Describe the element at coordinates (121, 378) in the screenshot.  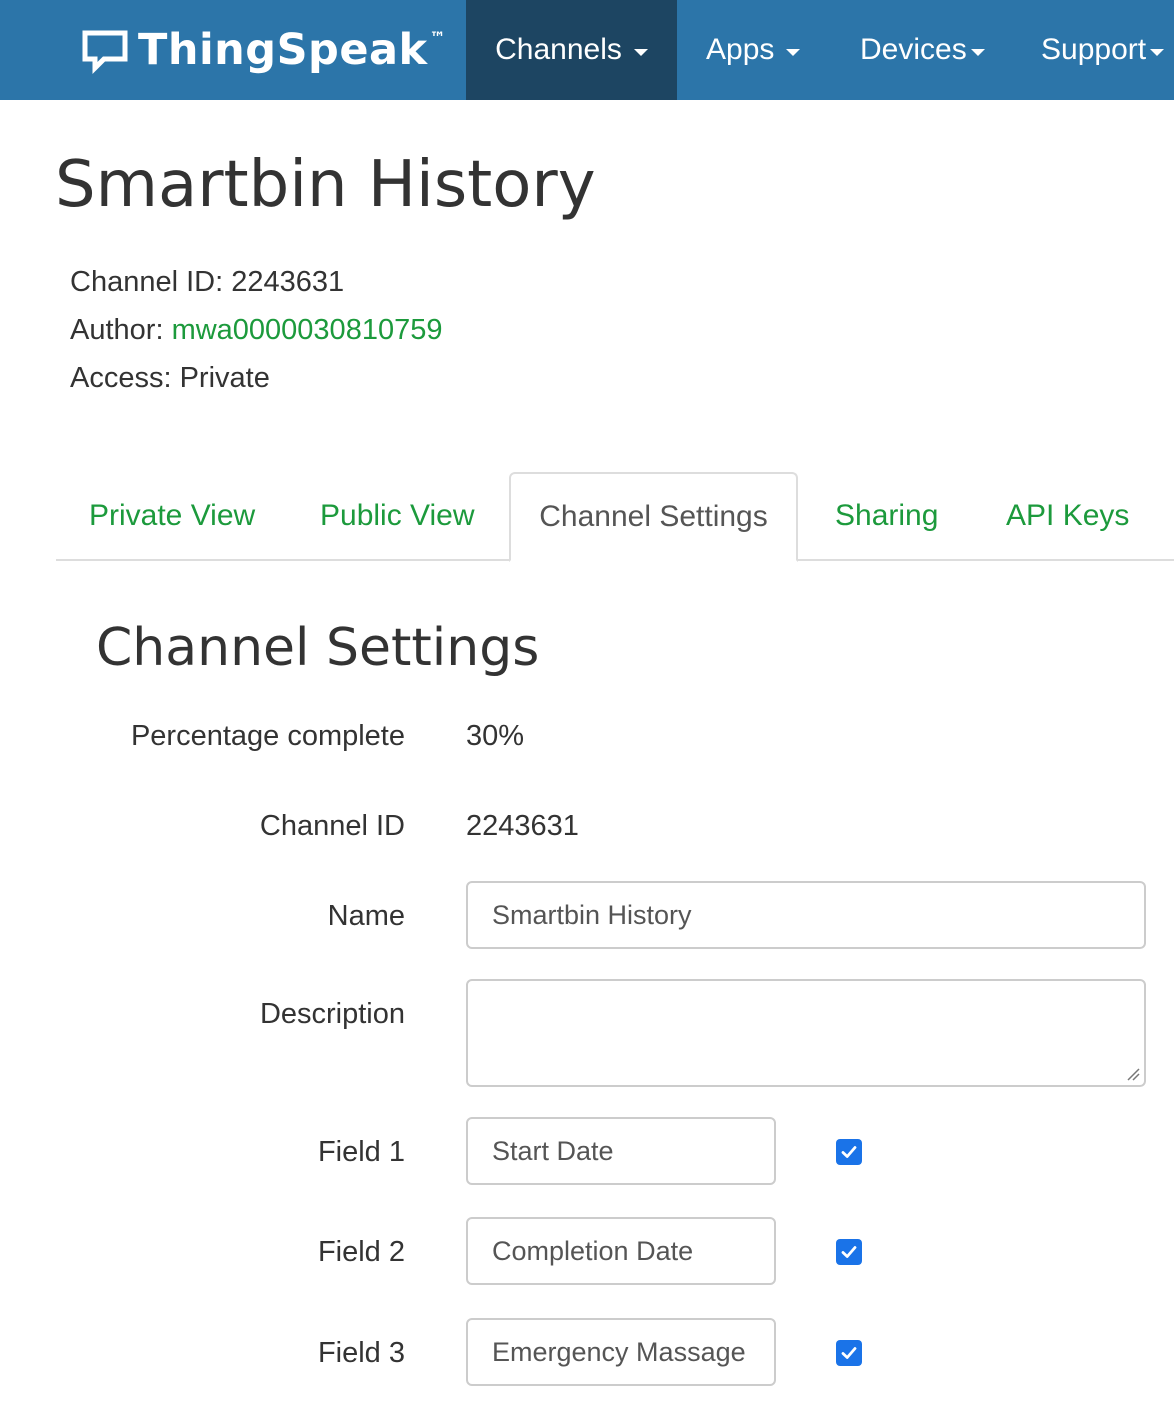
I see `access-label: Access:` at that location.